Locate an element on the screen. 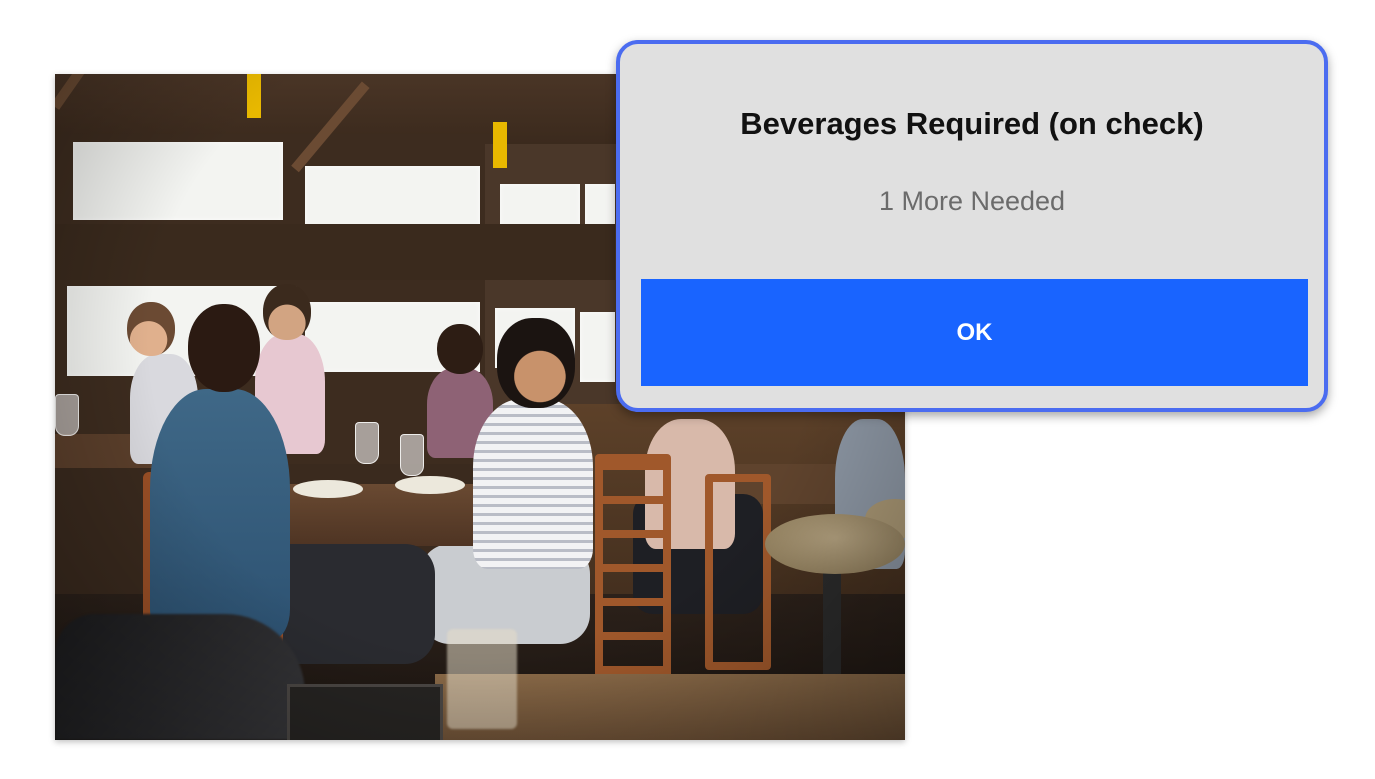  dialog-title: Beverages Required (on check) is located at coordinates (972, 123).